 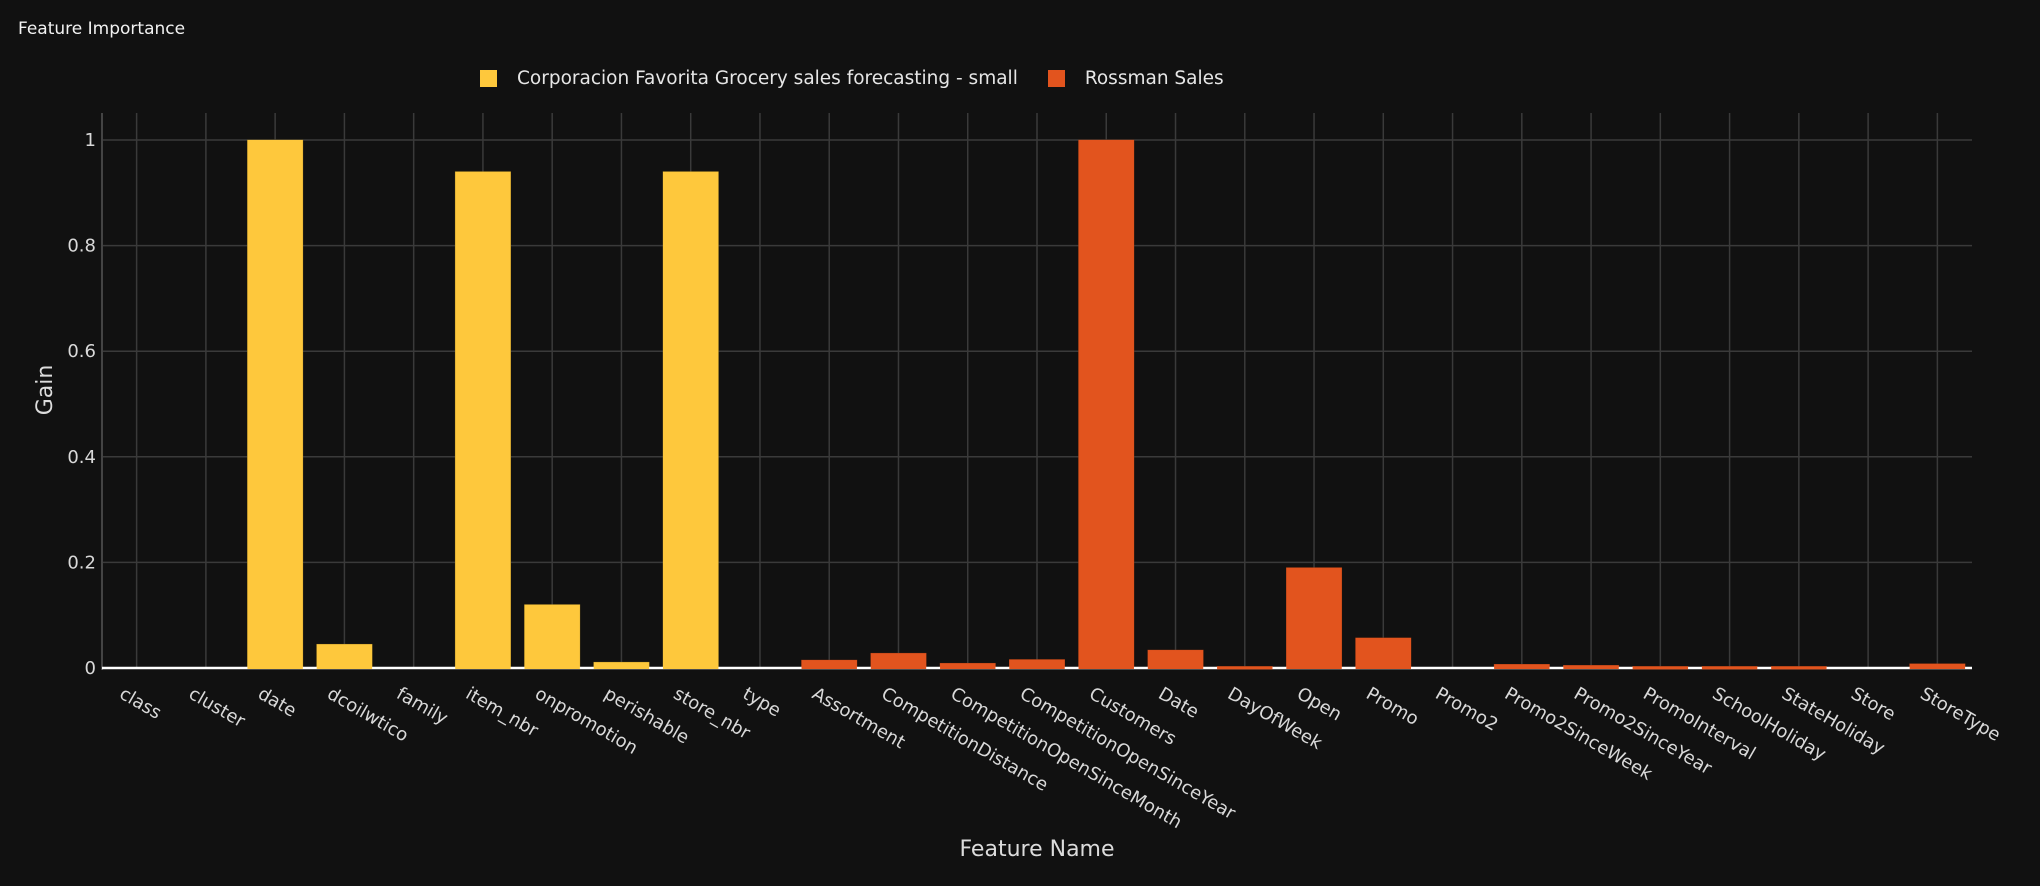 What do you see at coordinates (1036, 849) in the screenshot?
I see `x-axis-title: Feature Name` at bounding box center [1036, 849].